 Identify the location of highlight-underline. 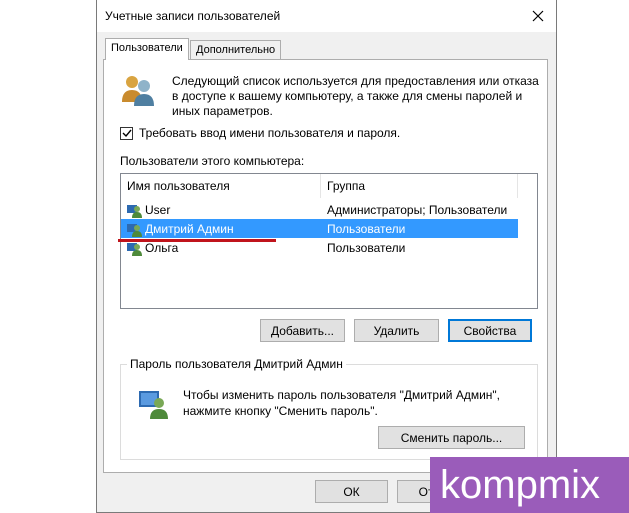
(197, 240).